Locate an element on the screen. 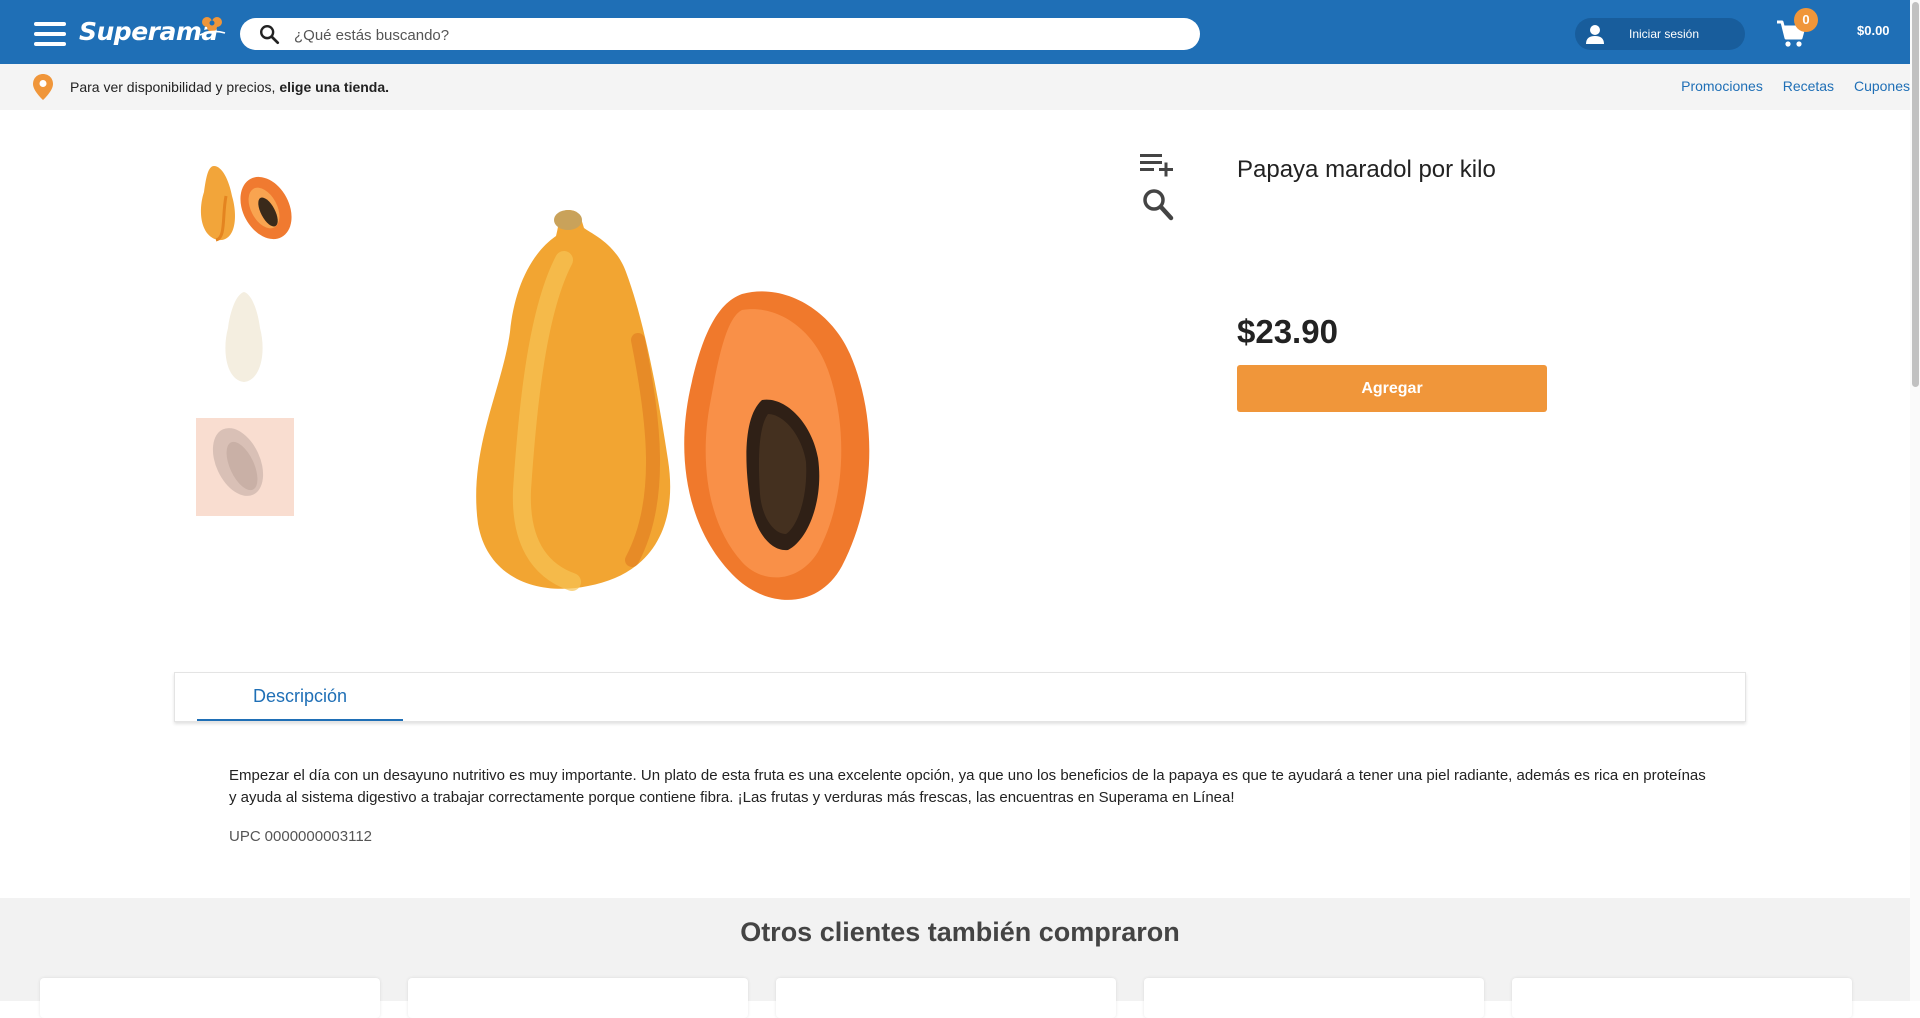 The height and width of the screenshot is (1018, 1920). playlist-add-icon is located at coordinates (1157, 165).